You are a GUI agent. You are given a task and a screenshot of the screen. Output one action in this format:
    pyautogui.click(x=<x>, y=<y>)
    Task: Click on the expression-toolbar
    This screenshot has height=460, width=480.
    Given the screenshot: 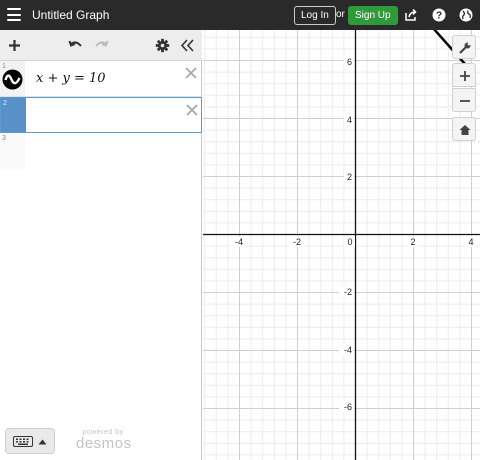 What is the action you would take?
    pyautogui.click(x=101, y=45)
    